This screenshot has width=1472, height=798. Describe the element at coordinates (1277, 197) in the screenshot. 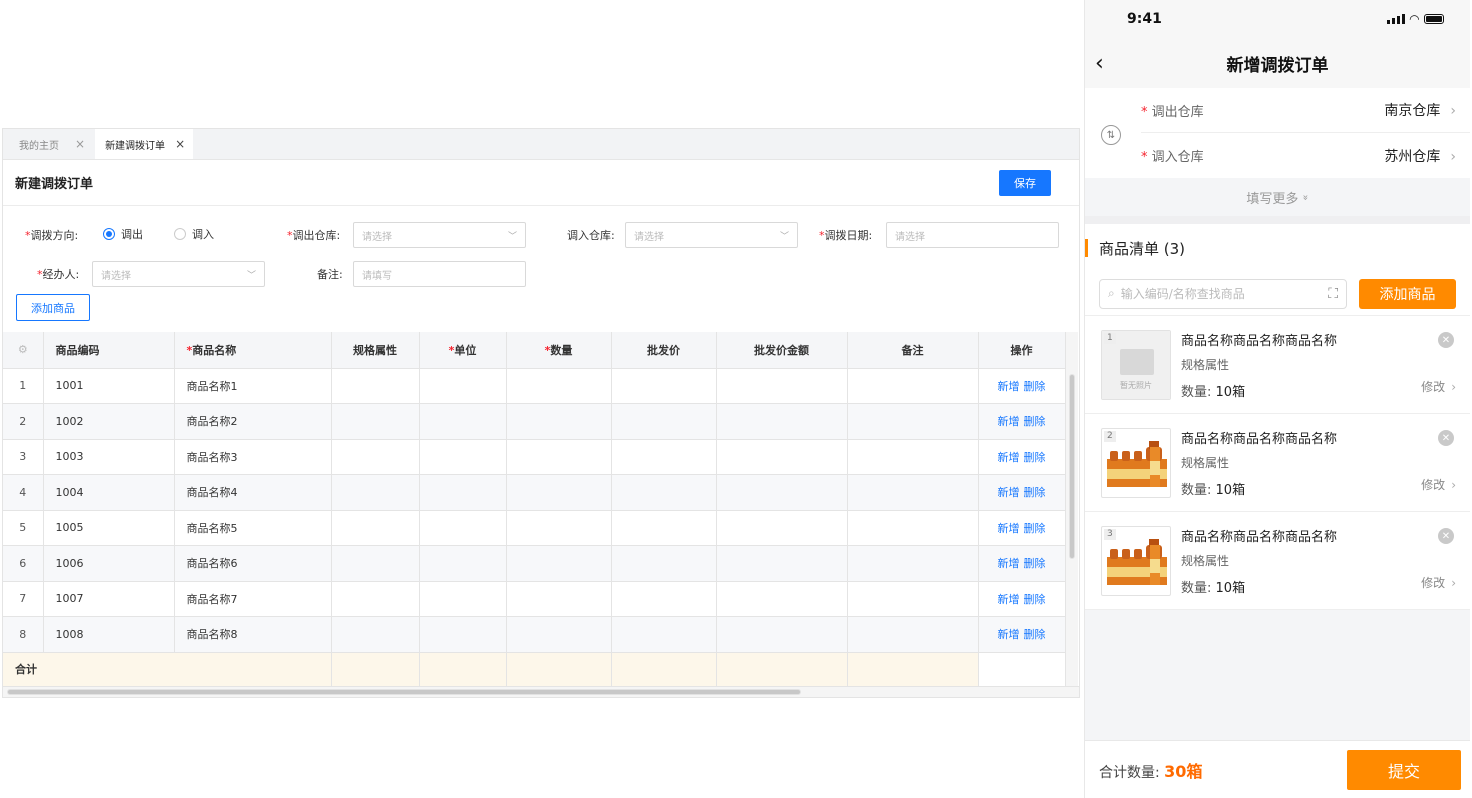

I see `fill-more-toggle: 填写更多 »` at that location.